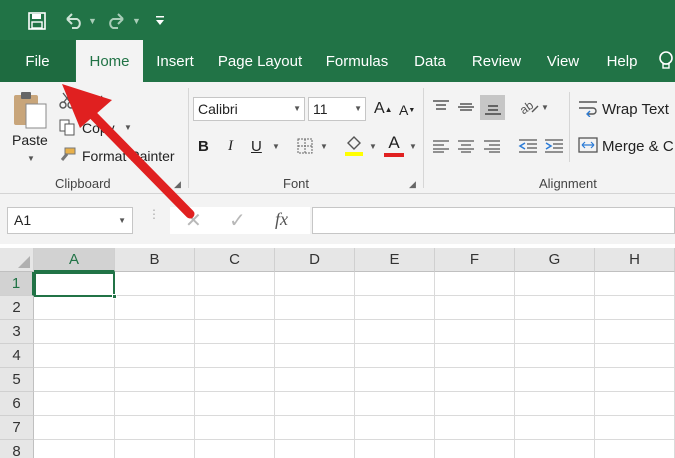 The image size is (675, 458). What do you see at coordinates (74, 332) in the screenshot?
I see `cell-a3` at bounding box center [74, 332].